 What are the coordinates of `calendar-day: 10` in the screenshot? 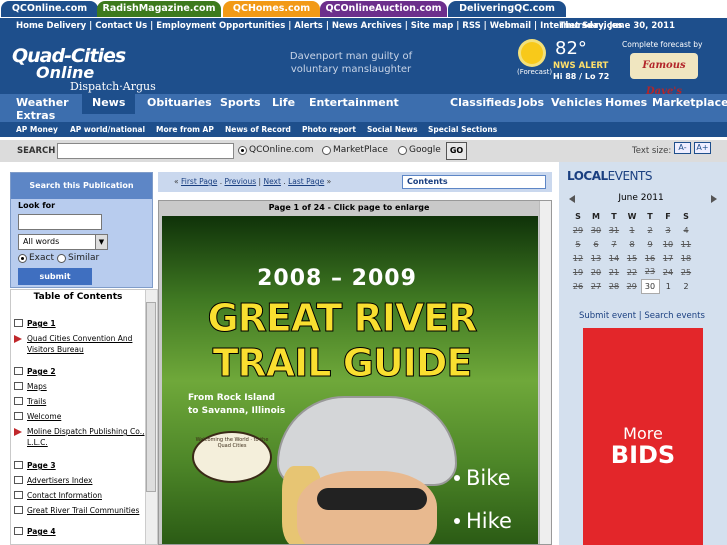 It's located at (668, 244).